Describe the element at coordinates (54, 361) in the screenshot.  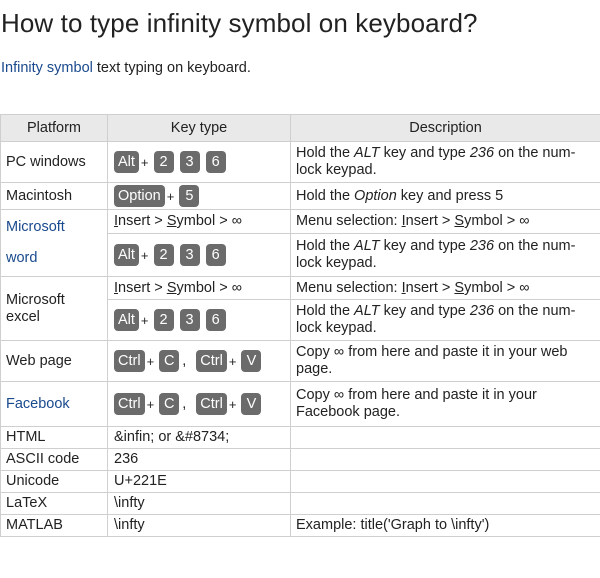
I see `platform-cell: Web page` at that location.